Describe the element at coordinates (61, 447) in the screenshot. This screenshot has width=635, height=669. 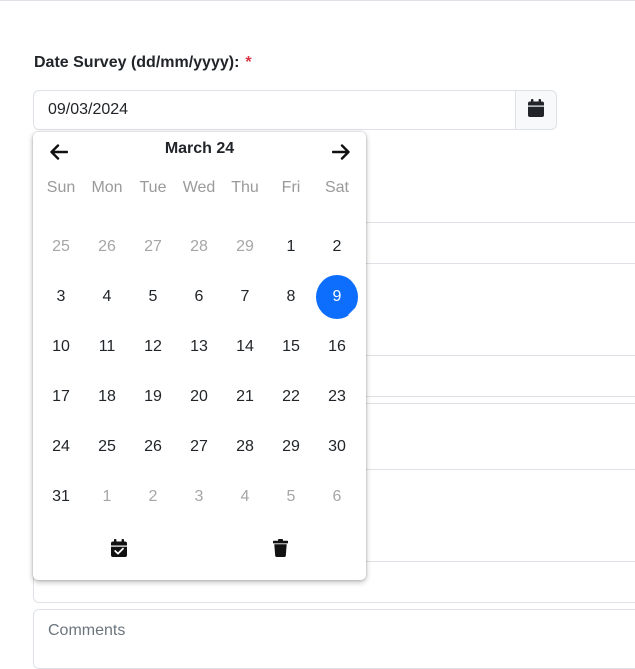
I see `calendar-day: 24` at that location.